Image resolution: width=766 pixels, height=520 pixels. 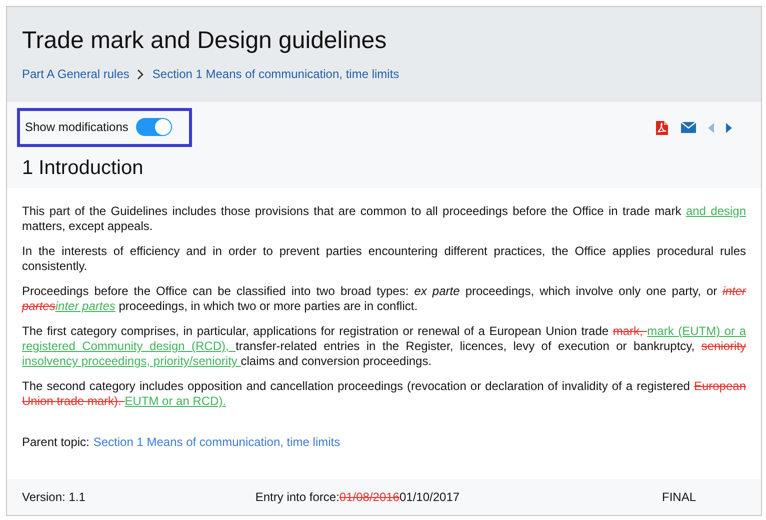 I want to click on section-heading: 1 Introduction, so click(x=83, y=168).